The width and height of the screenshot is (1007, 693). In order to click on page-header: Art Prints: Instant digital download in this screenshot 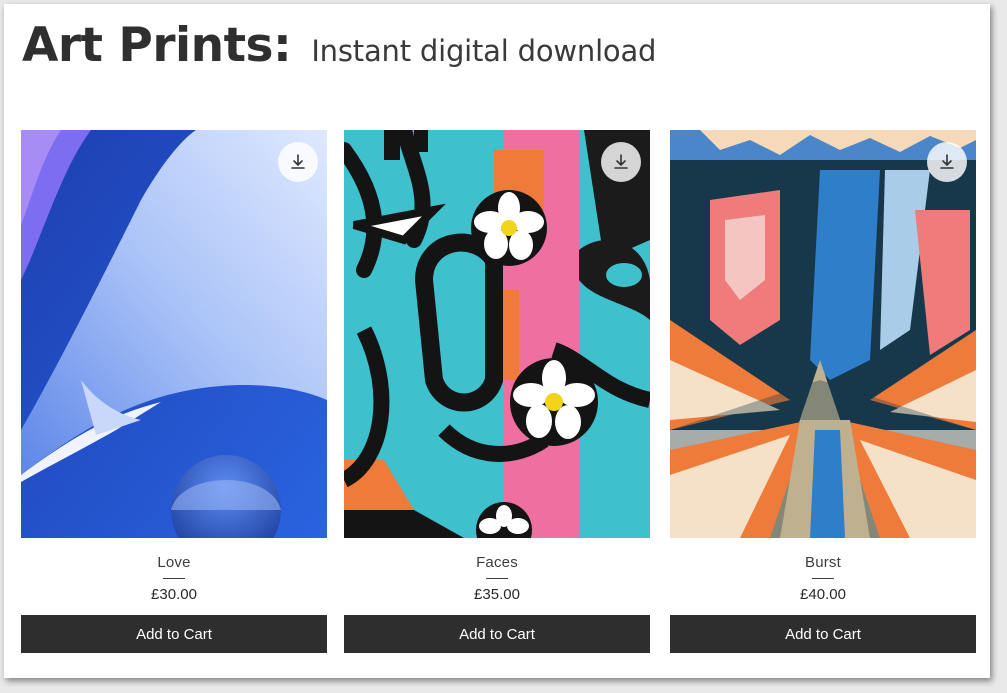, I will do `click(339, 45)`.